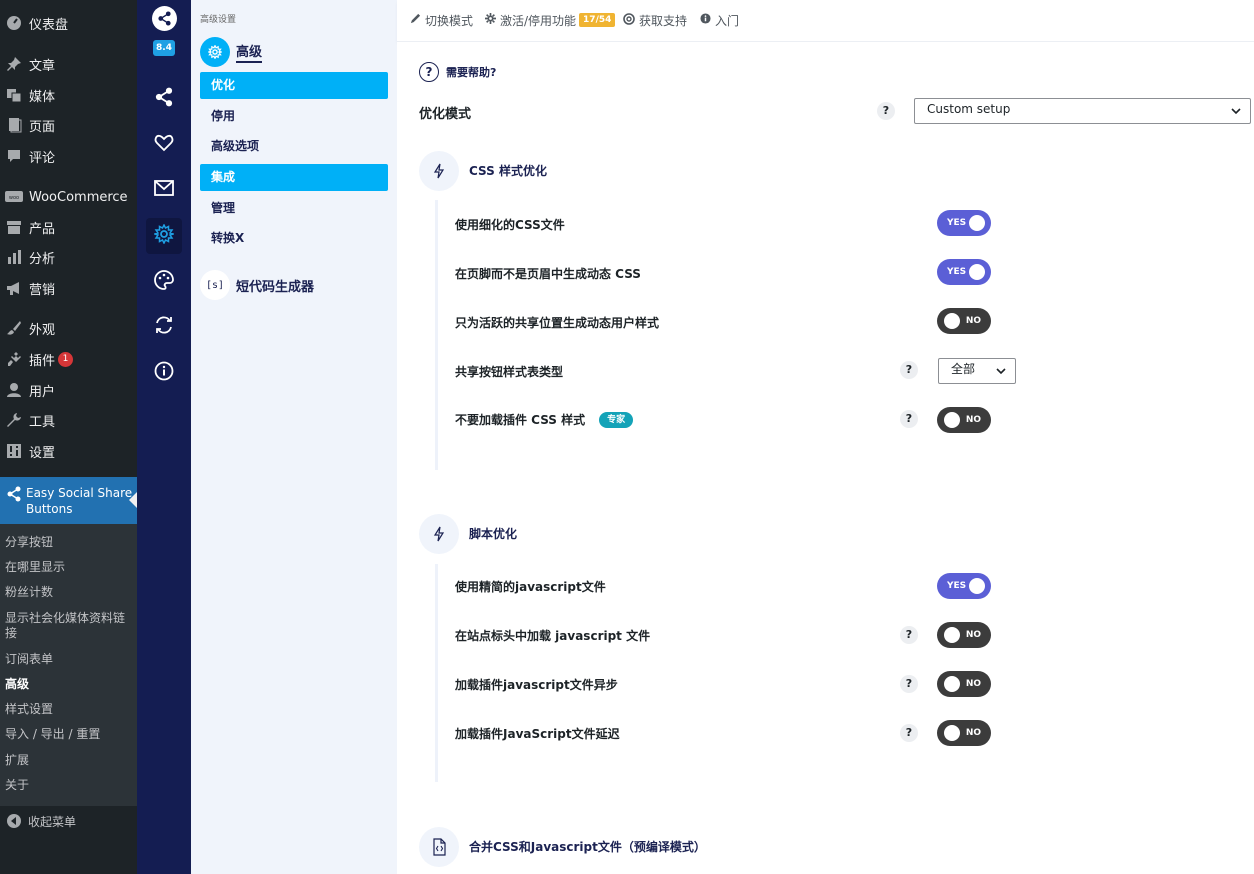  I want to click on wp-menu-label: WooCommerce, so click(78, 197).